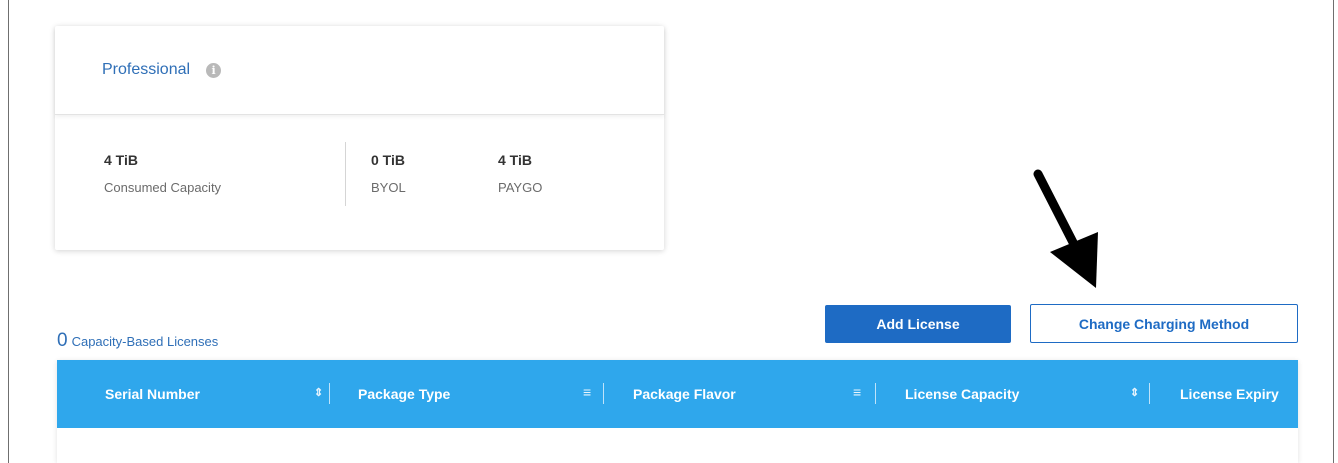 The width and height of the screenshot is (1338, 463). I want to click on licenses-count: 0 Capacity-Based Licenses, so click(137, 341).